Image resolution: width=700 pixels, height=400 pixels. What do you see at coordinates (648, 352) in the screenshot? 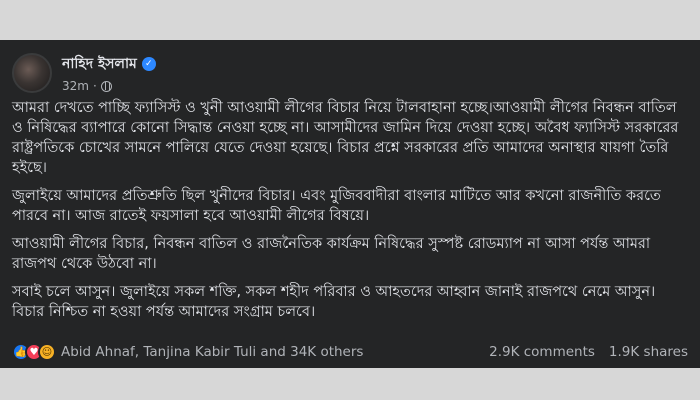
I see `shares-count: 1.9K shares` at bounding box center [648, 352].